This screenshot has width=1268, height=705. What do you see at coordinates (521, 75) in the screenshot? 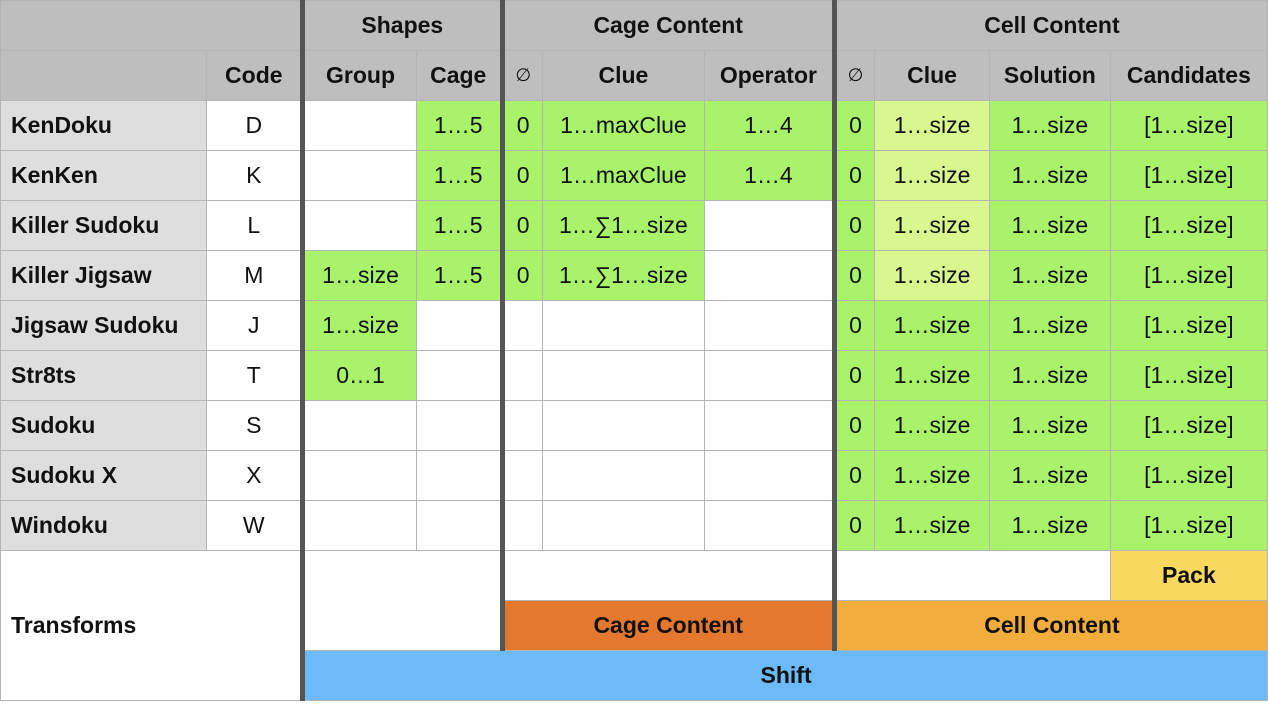
I see `cage-empty-header: ∅` at bounding box center [521, 75].